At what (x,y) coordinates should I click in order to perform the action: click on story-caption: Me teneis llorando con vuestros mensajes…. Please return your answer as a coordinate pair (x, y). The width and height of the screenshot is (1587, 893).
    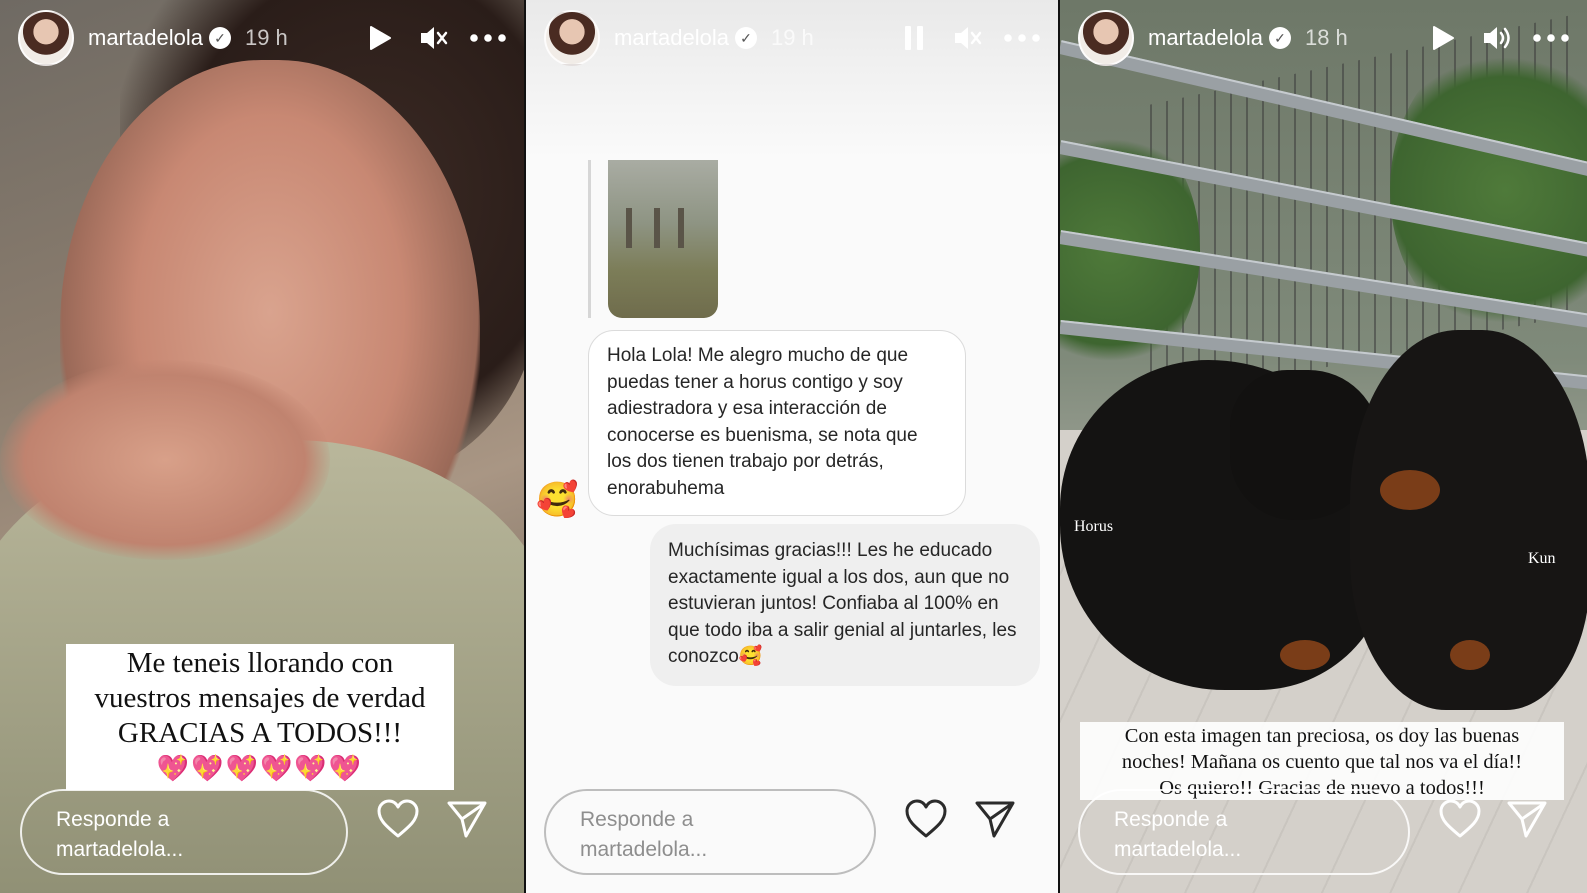
    Looking at the image, I should click on (260, 717).